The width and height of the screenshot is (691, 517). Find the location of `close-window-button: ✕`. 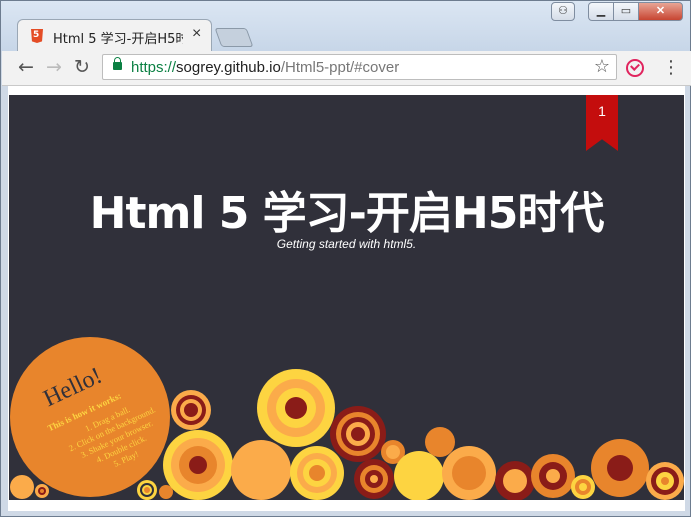

close-window-button: ✕ is located at coordinates (660, 11).